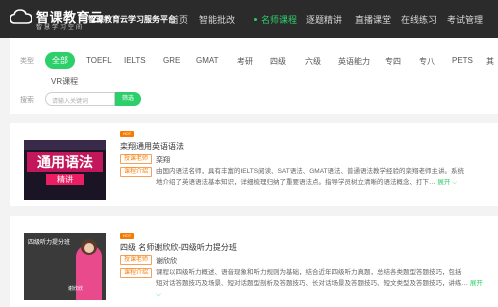 The image size is (498, 307). Describe the element at coordinates (49, 243) in the screenshot. I see `thumbnail-title: 四级听力提分班` at that location.